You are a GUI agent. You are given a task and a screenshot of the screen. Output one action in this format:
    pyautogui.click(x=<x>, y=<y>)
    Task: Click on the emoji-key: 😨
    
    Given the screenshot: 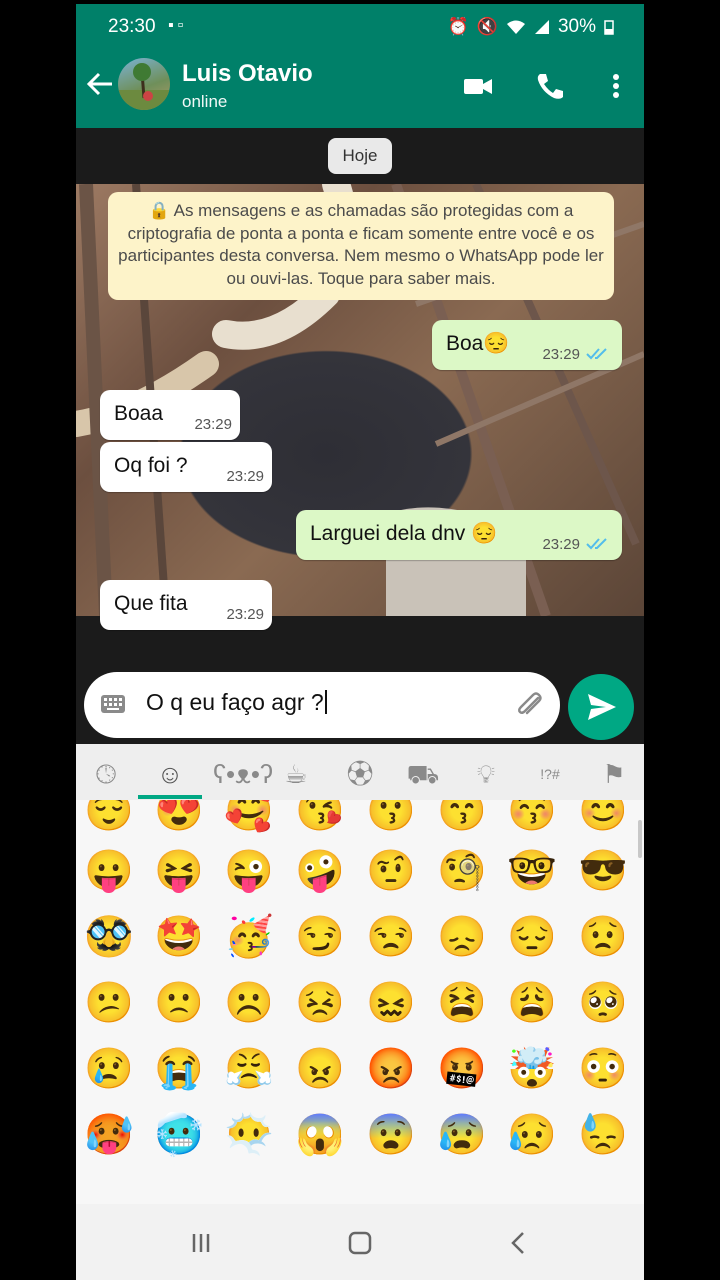 What is the action you would take?
    pyautogui.click(x=391, y=1135)
    